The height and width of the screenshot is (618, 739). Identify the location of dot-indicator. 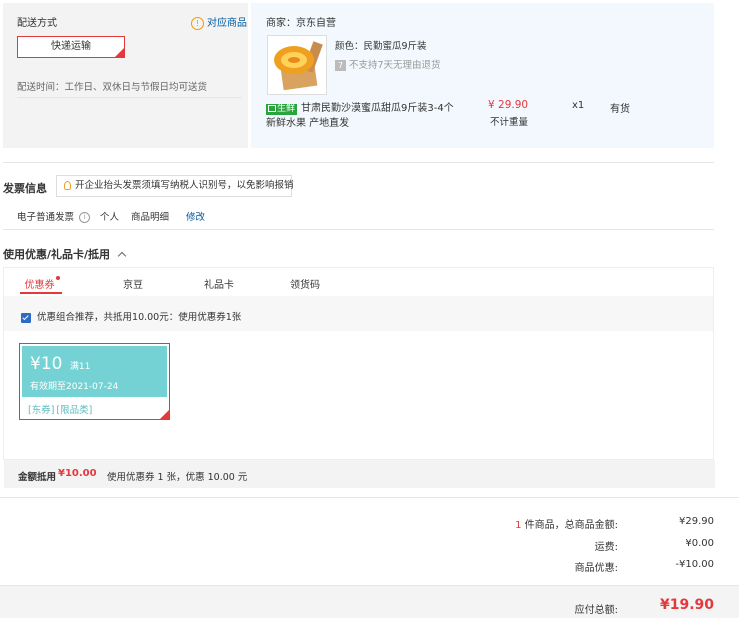
(57, 278).